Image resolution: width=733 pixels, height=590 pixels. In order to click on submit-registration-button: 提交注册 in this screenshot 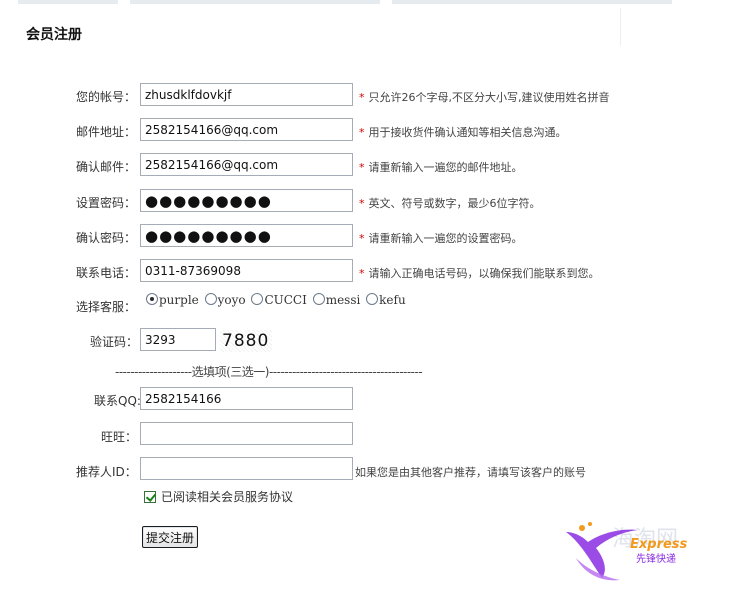, I will do `click(170, 537)`.